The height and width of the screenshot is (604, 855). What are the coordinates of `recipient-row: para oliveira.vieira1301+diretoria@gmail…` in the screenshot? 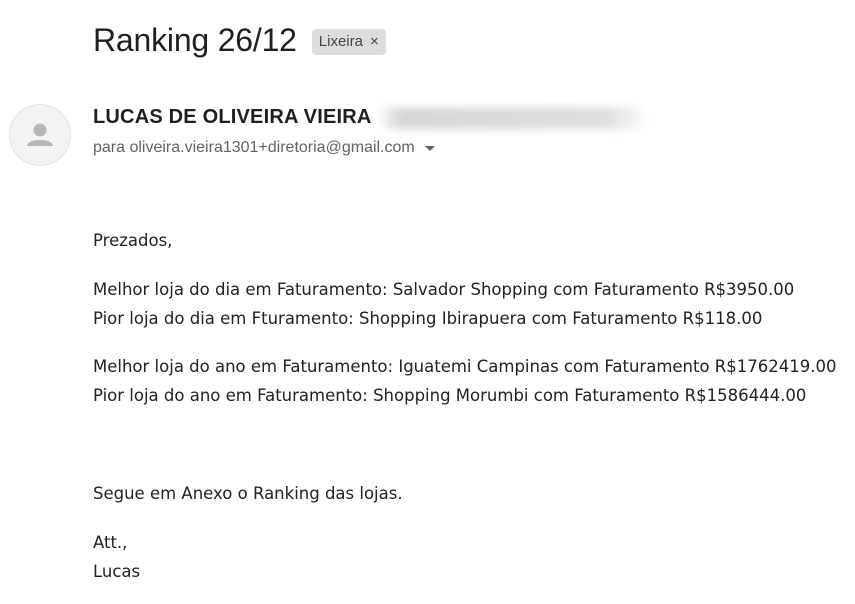 It's located at (264, 148).